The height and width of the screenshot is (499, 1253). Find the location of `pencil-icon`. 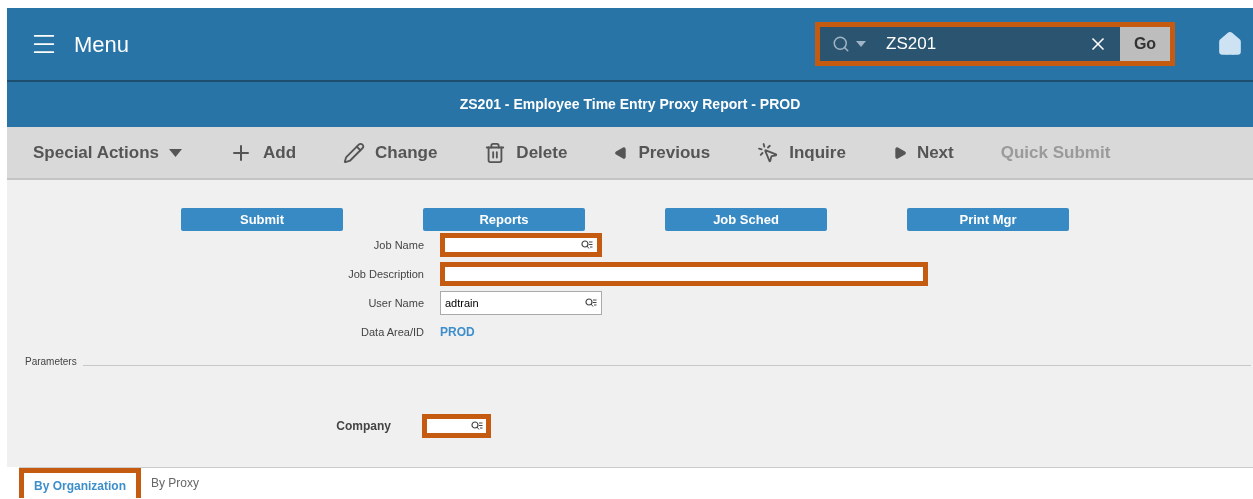

pencil-icon is located at coordinates (354, 152).